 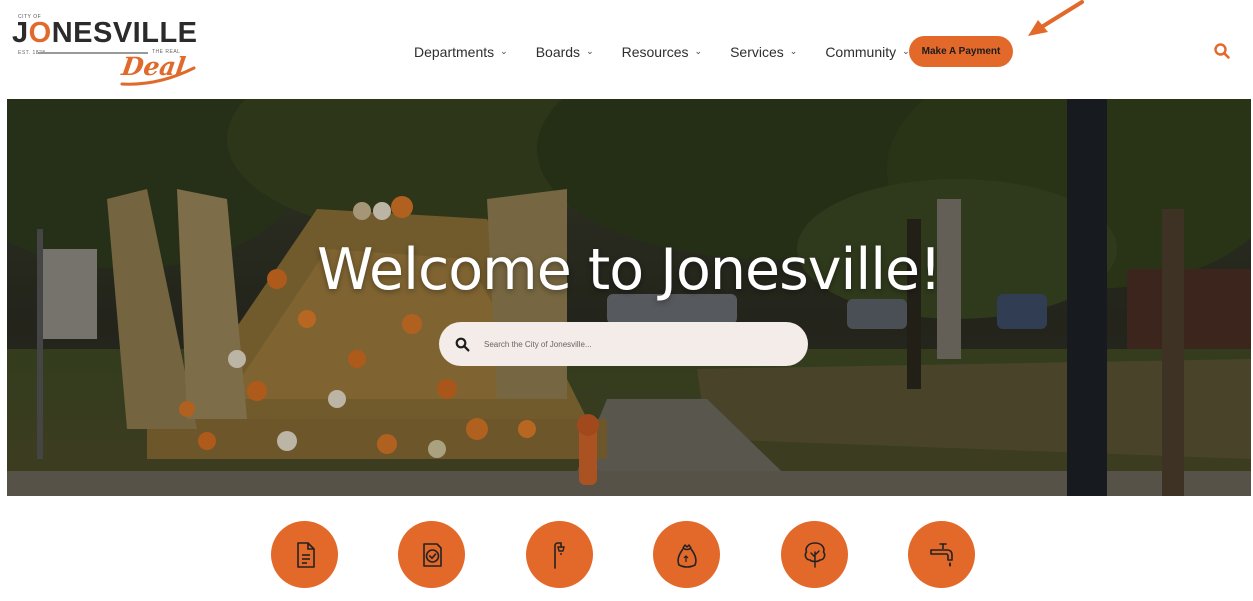 I want to click on quick-link-street-lights, so click(x=559, y=554).